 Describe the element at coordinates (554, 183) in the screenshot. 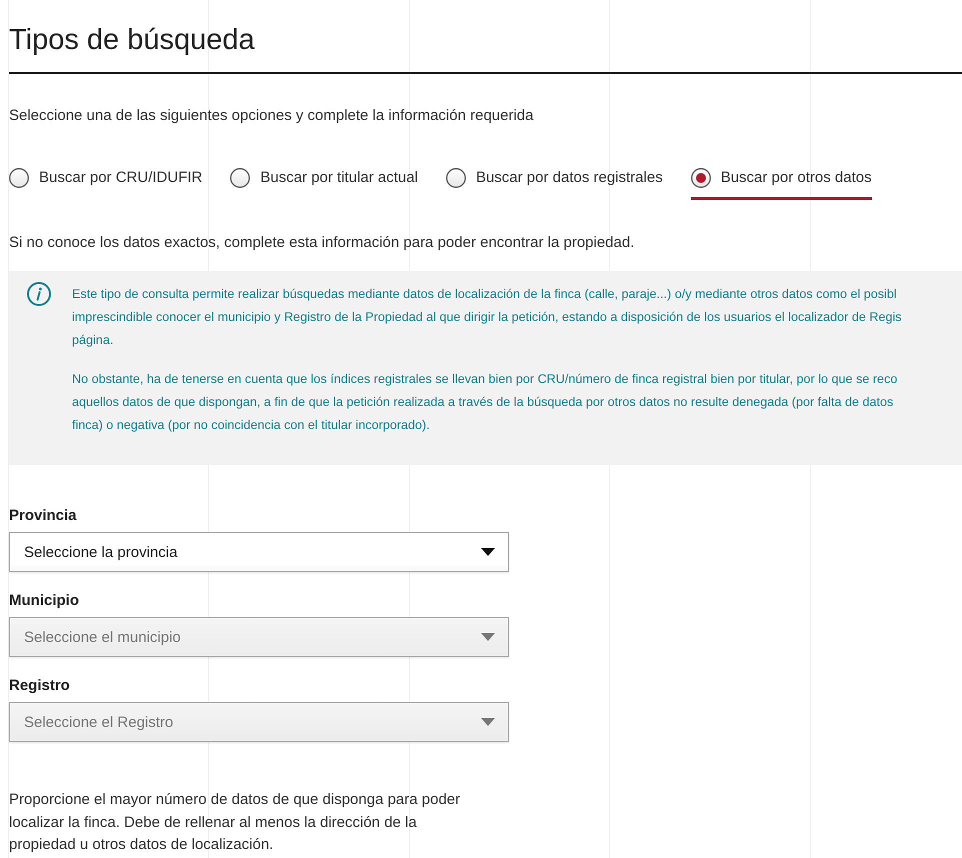

I see `search-type-radio: Buscar por datos registrales` at that location.